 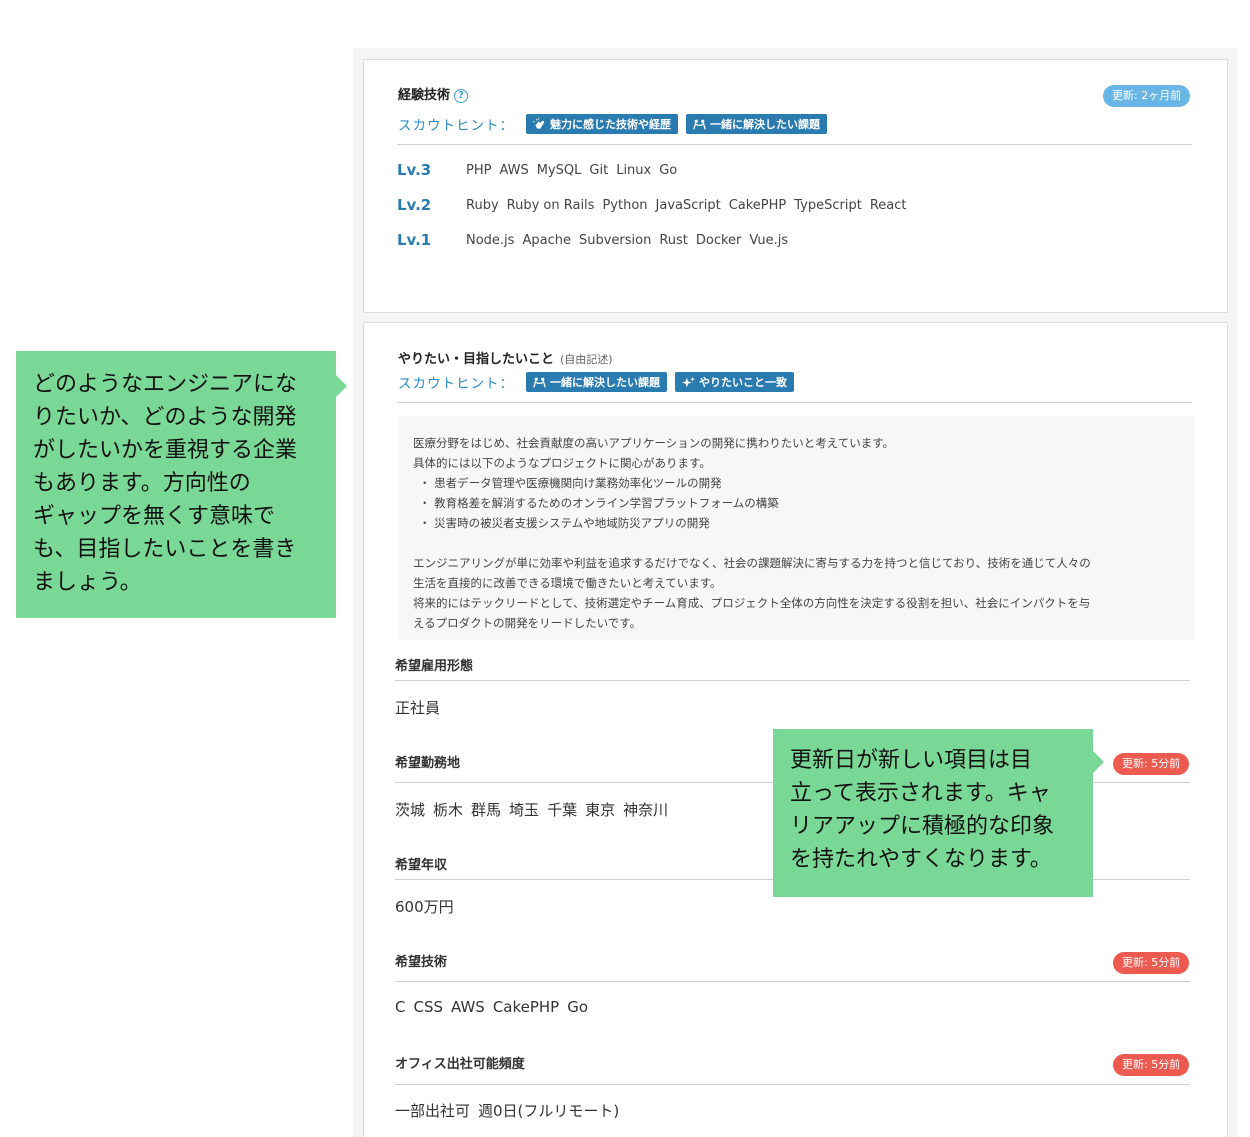 What do you see at coordinates (549, 1111) in the screenshot?
I see `value-item: 週0日(フルリモート)` at bounding box center [549, 1111].